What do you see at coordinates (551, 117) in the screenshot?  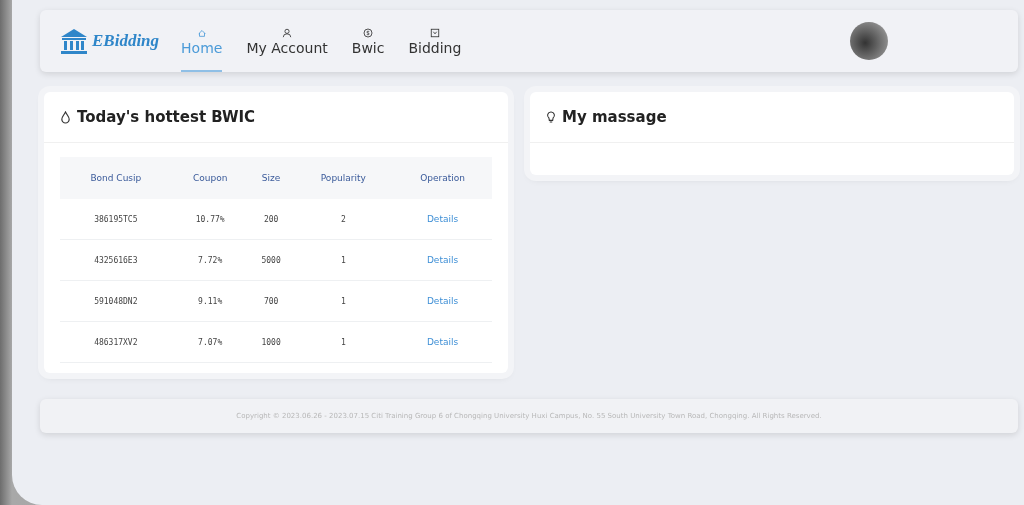 I see `lightbulb-icon` at bounding box center [551, 117].